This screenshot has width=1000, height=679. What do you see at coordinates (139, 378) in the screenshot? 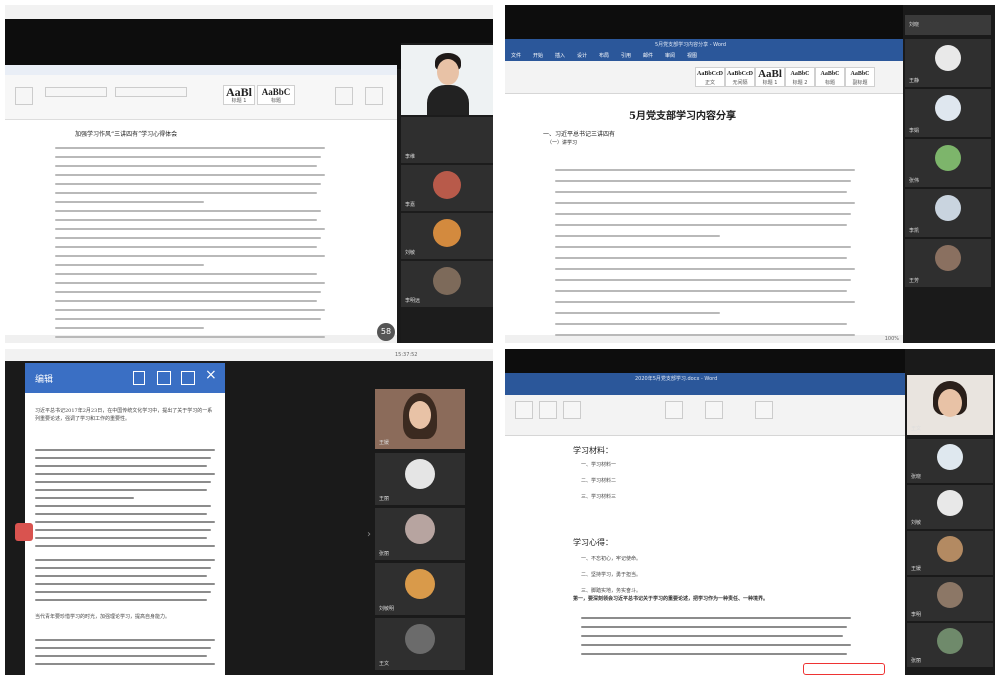
I see `copy-icon` at bounding box center [139, 378].